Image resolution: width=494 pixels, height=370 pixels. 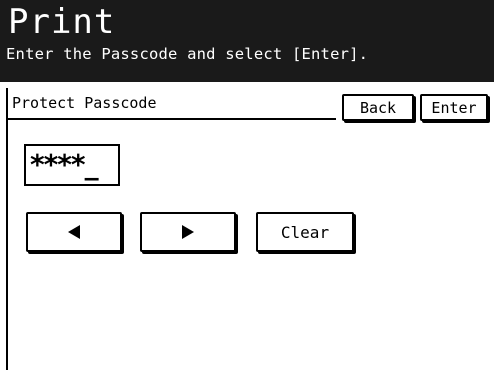 I want to click on right-arrow-icon, so click(x=188, y=232).